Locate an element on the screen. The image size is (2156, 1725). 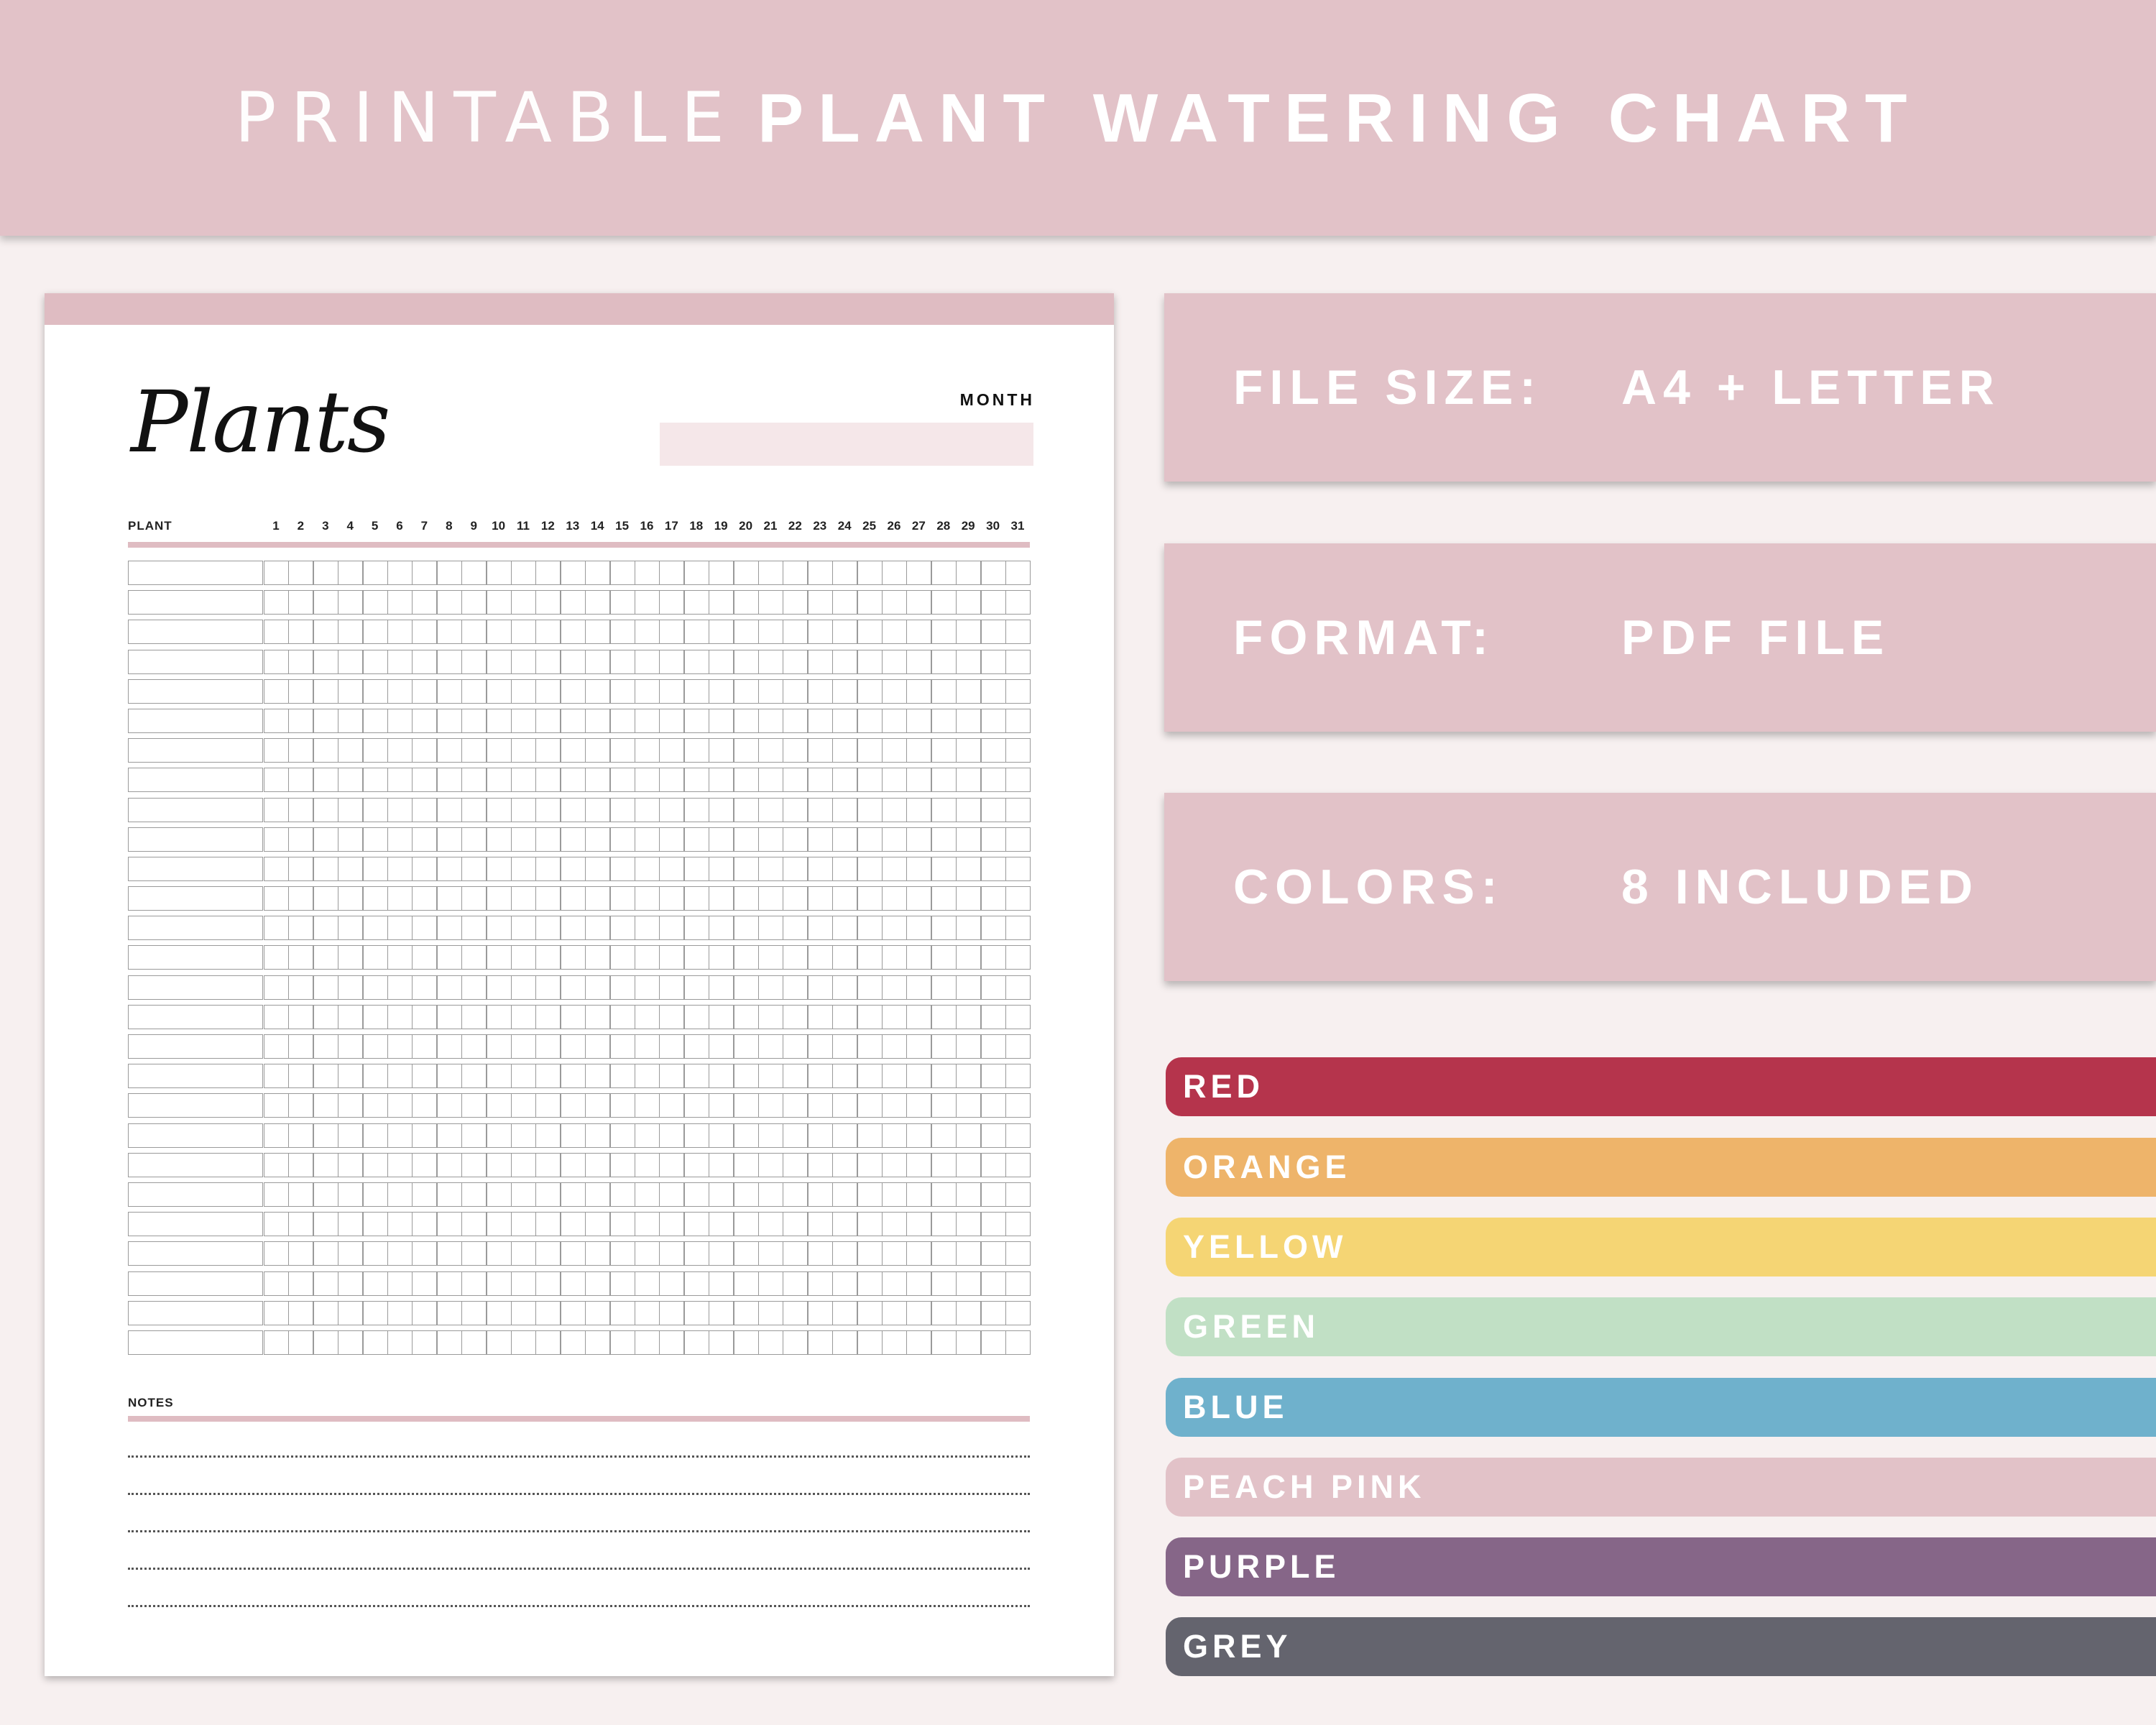
color-label: GREY is located at coordinates (1237, 1646).